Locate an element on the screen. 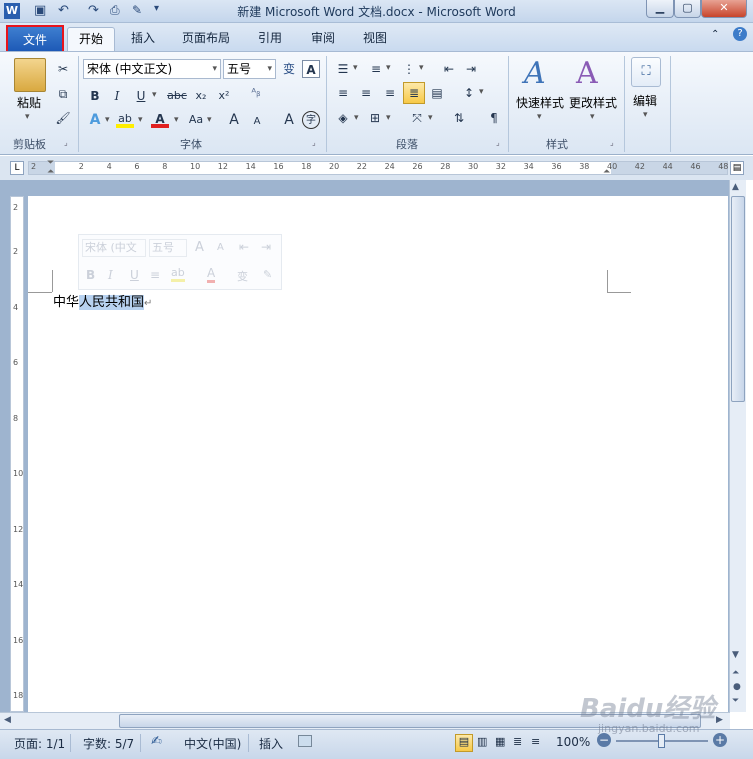 The height and width of the screenshot is (759, 753). zoom-level: 100% is located at coordinates (573, 742).